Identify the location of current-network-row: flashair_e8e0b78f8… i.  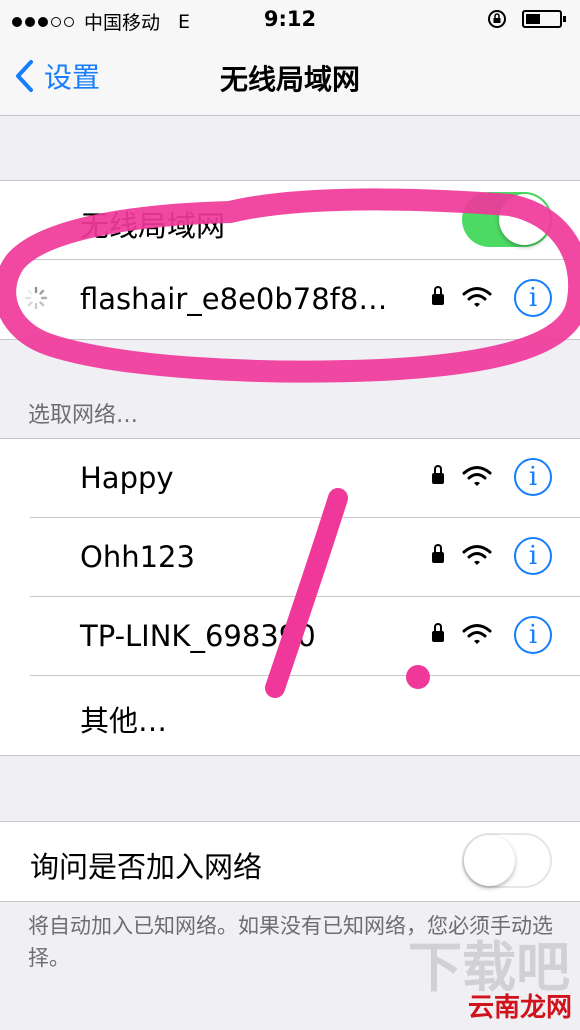
(290, 299).